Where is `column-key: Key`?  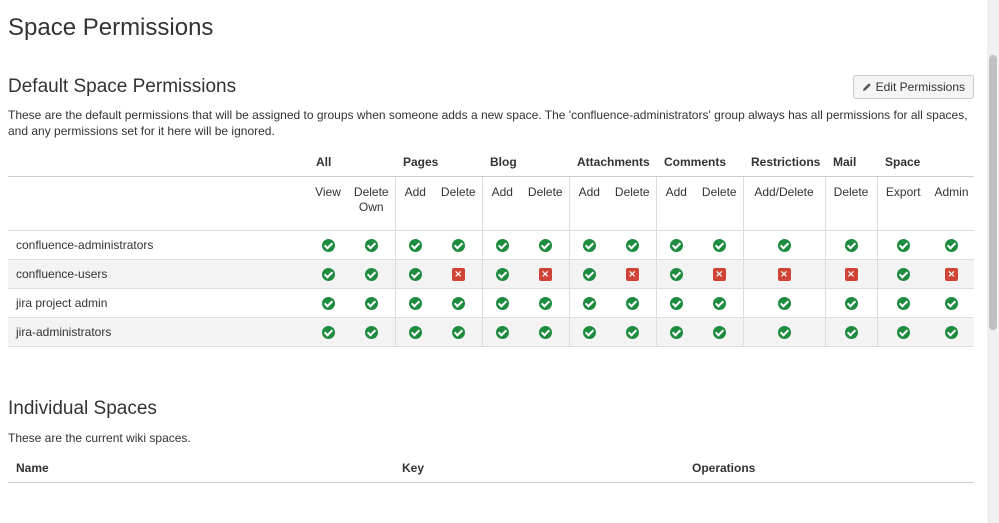
column-key: Key is located at coordinates (413, 468).